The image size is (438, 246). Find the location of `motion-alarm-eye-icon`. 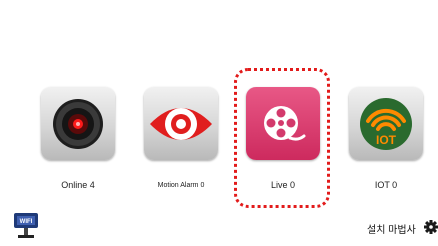

motion-alarm-eye-icon is located at coordinates (181, 124).